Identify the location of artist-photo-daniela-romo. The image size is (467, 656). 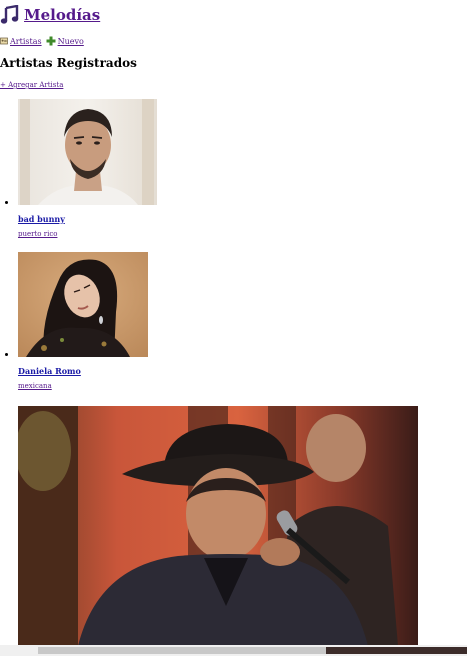
(83, 304).